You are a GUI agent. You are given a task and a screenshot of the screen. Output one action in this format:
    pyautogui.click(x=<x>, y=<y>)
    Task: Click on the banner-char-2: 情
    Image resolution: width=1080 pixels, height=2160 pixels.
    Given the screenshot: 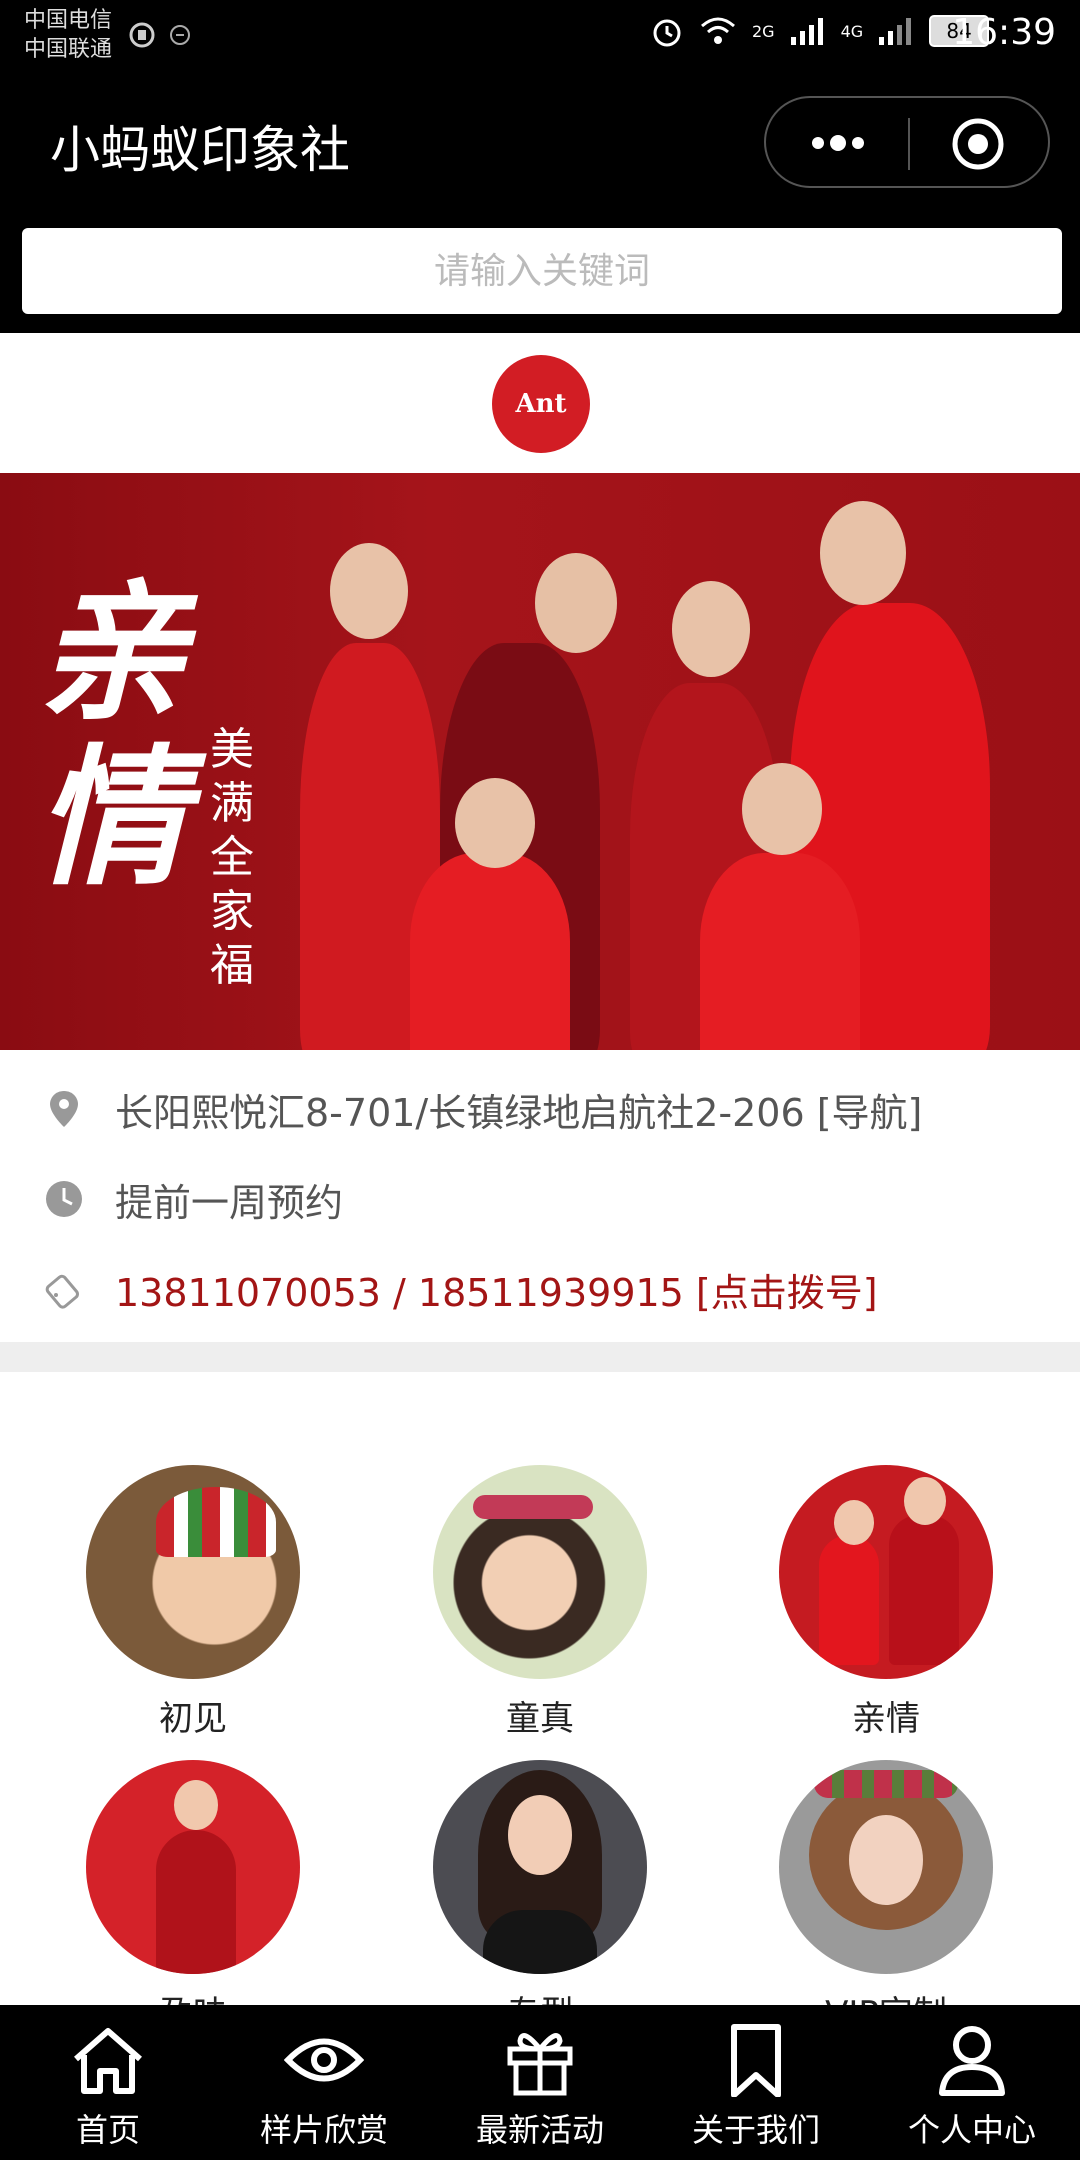 What is the action you would take?
    pyautogui.click(x=111, y=818)
    